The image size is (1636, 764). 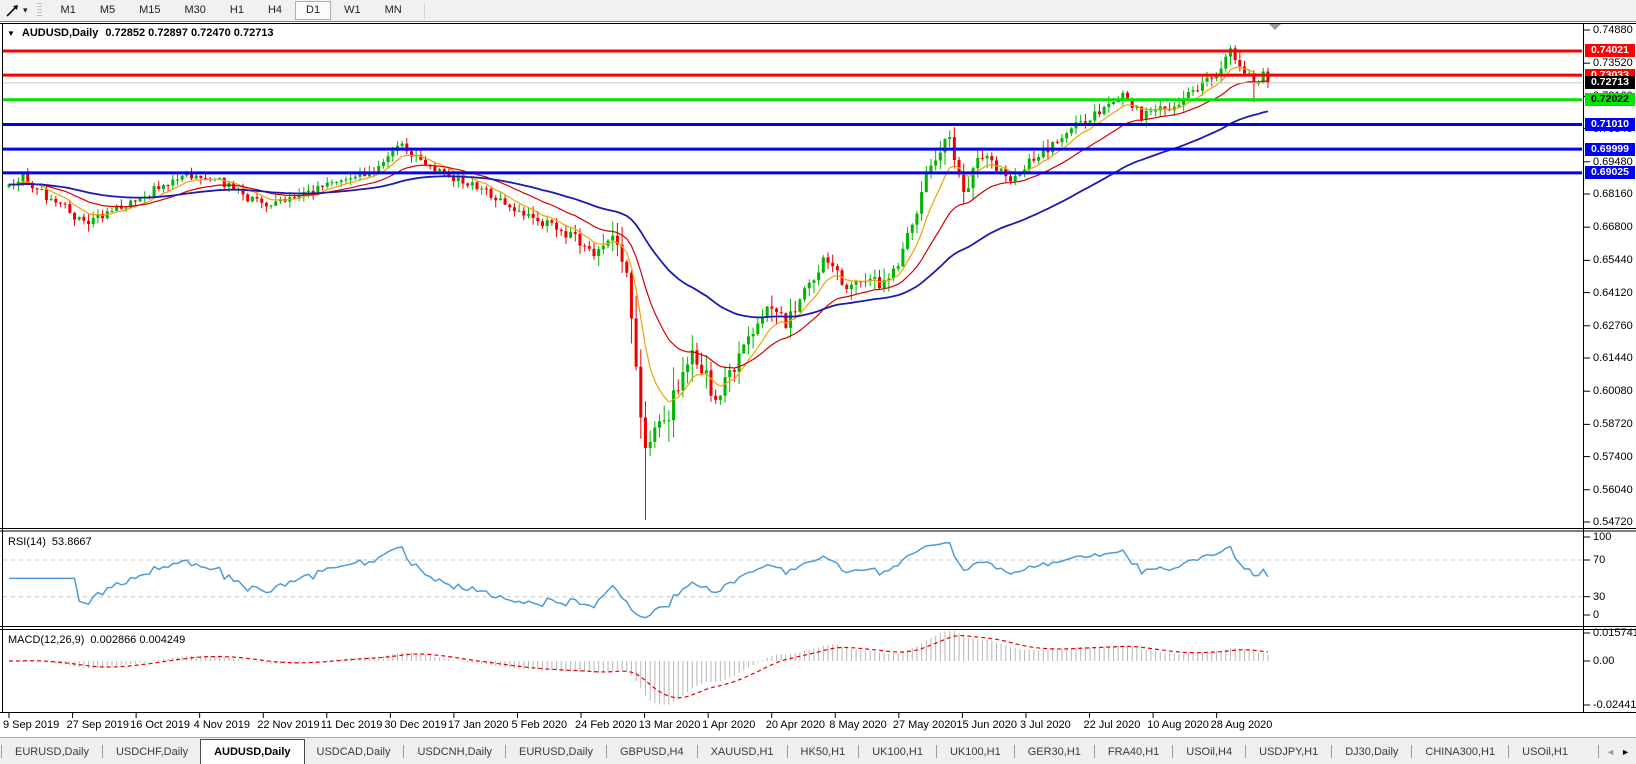 What do you see at coordinates (352, 10) in the screenshot?
I see `timeframe-button-W1: W1` at bounding box center [352, 10].